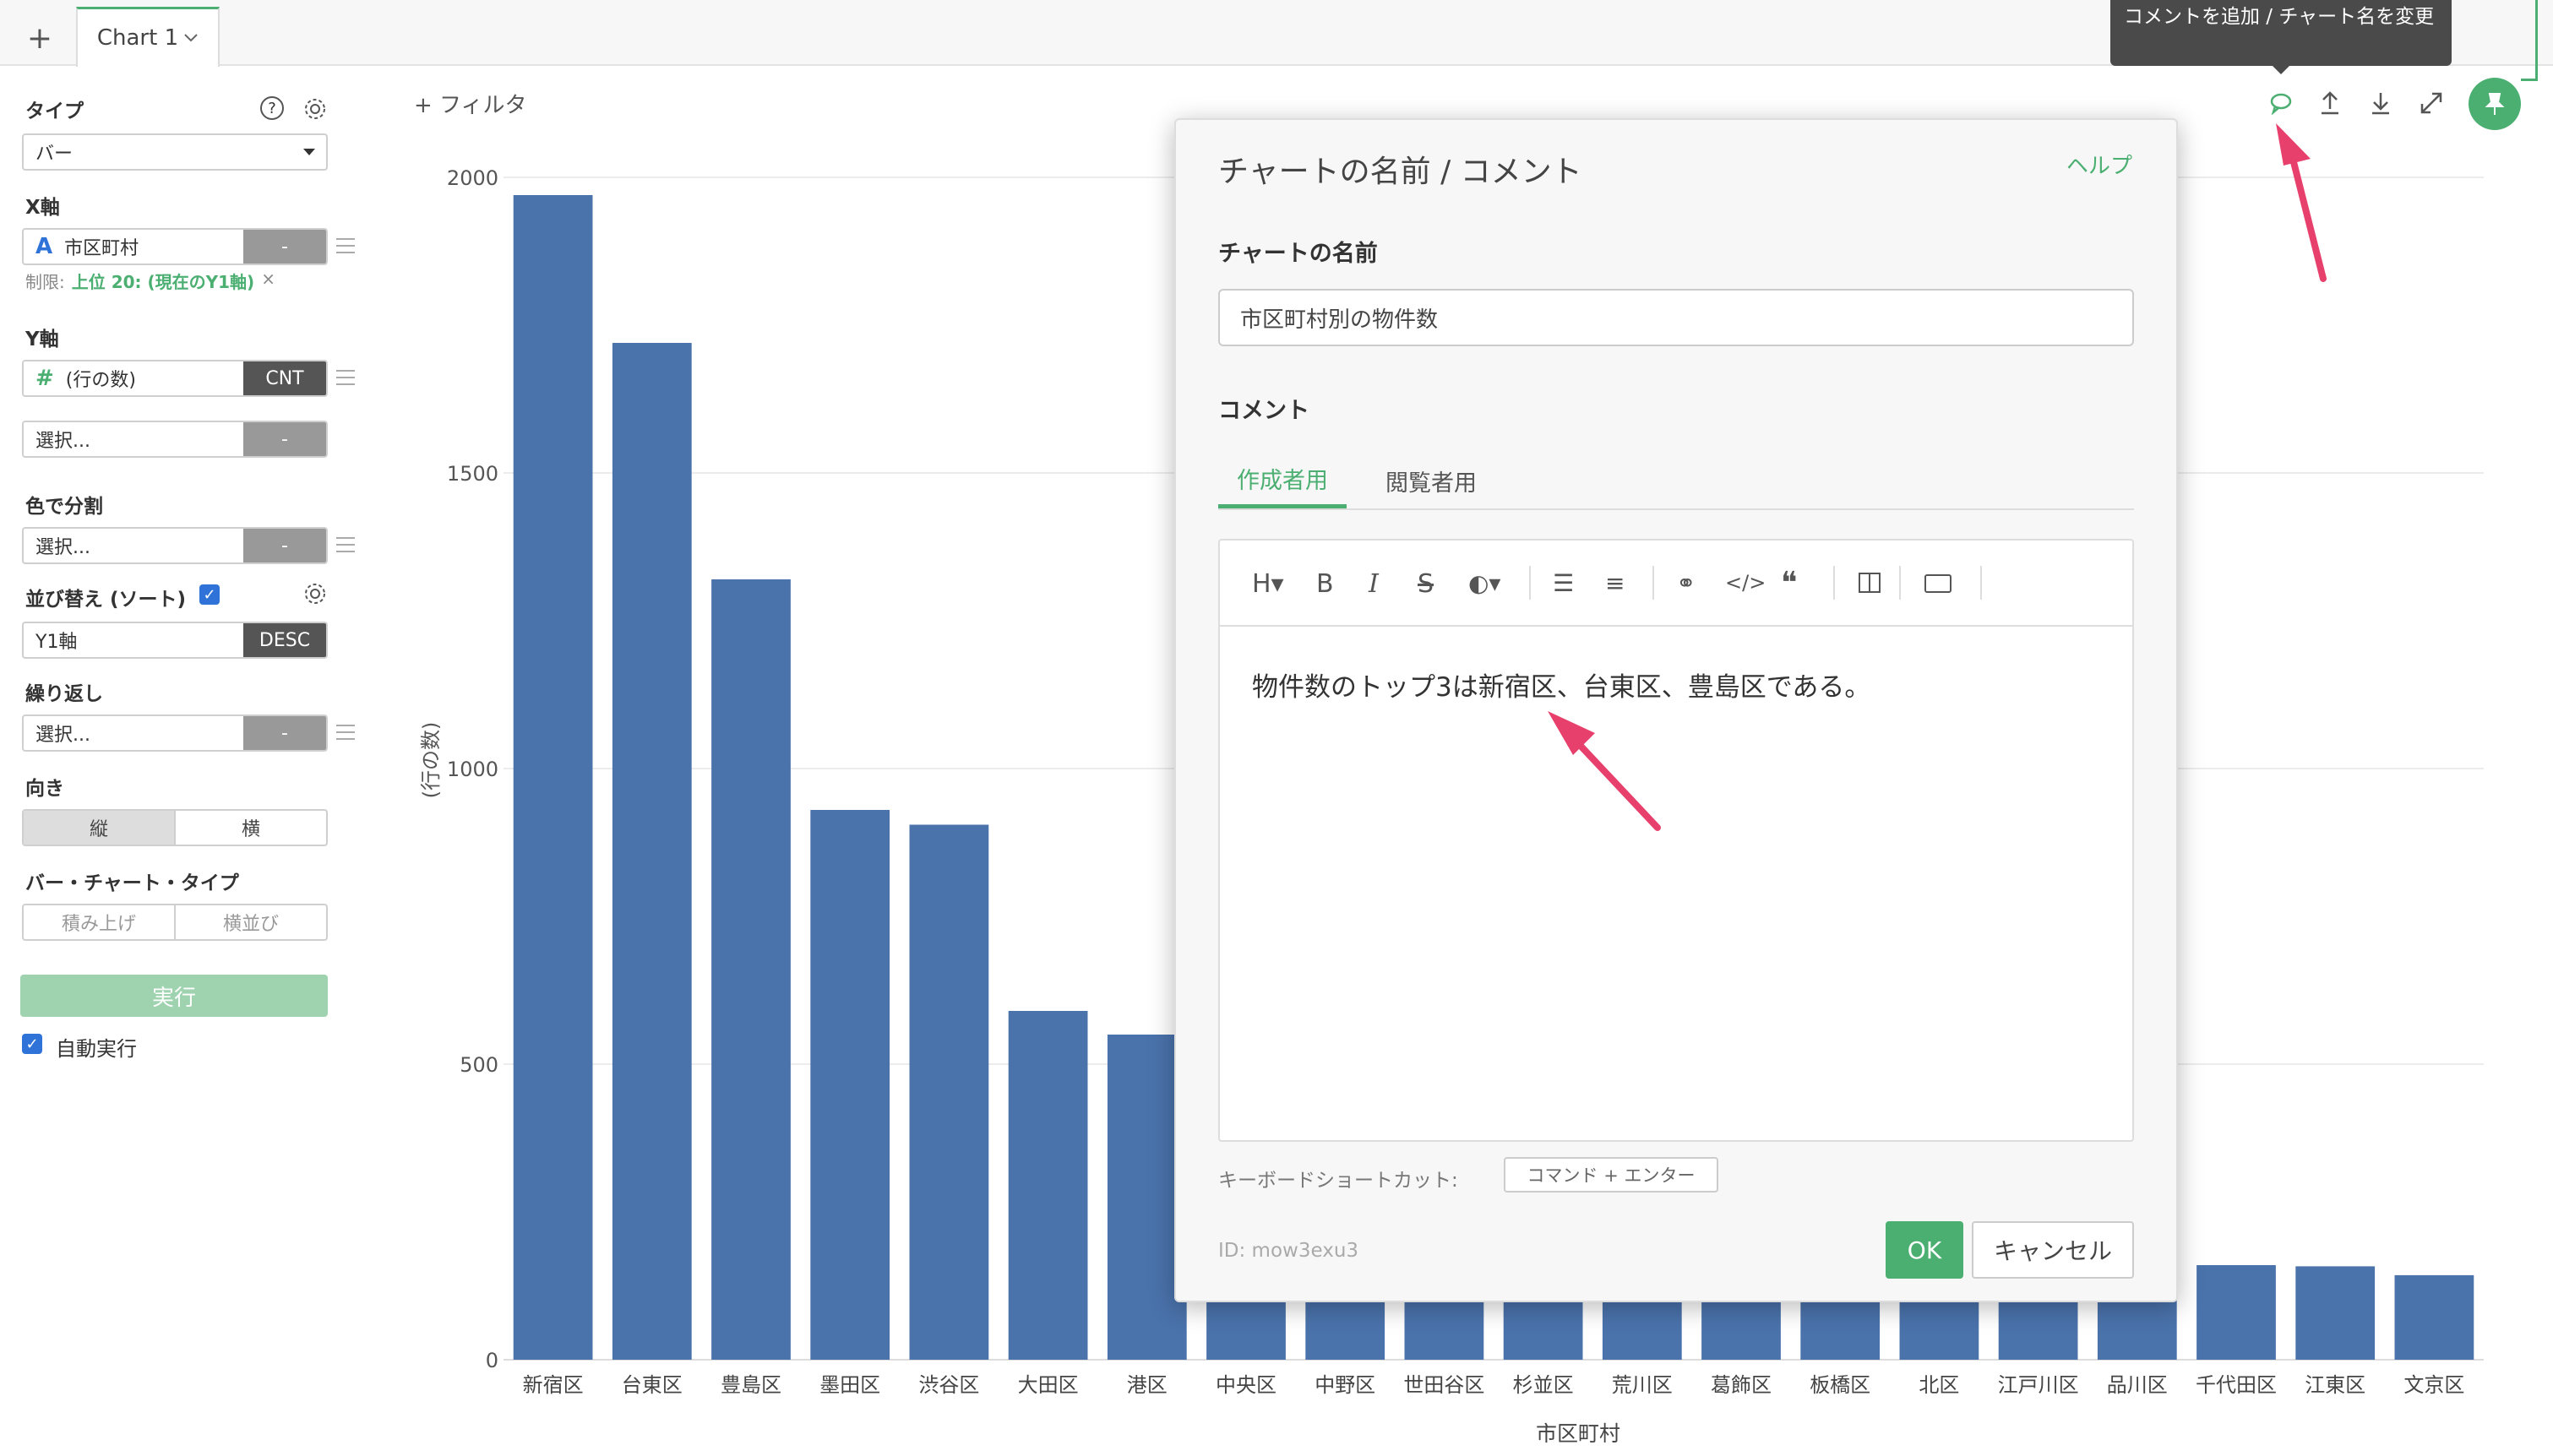 The height and width of the screenshot is (1456, 2553). What do you see at coordinates (2431, 103) in the screenshot?
I see `expand-icon` at bounding box center [2431, 103].